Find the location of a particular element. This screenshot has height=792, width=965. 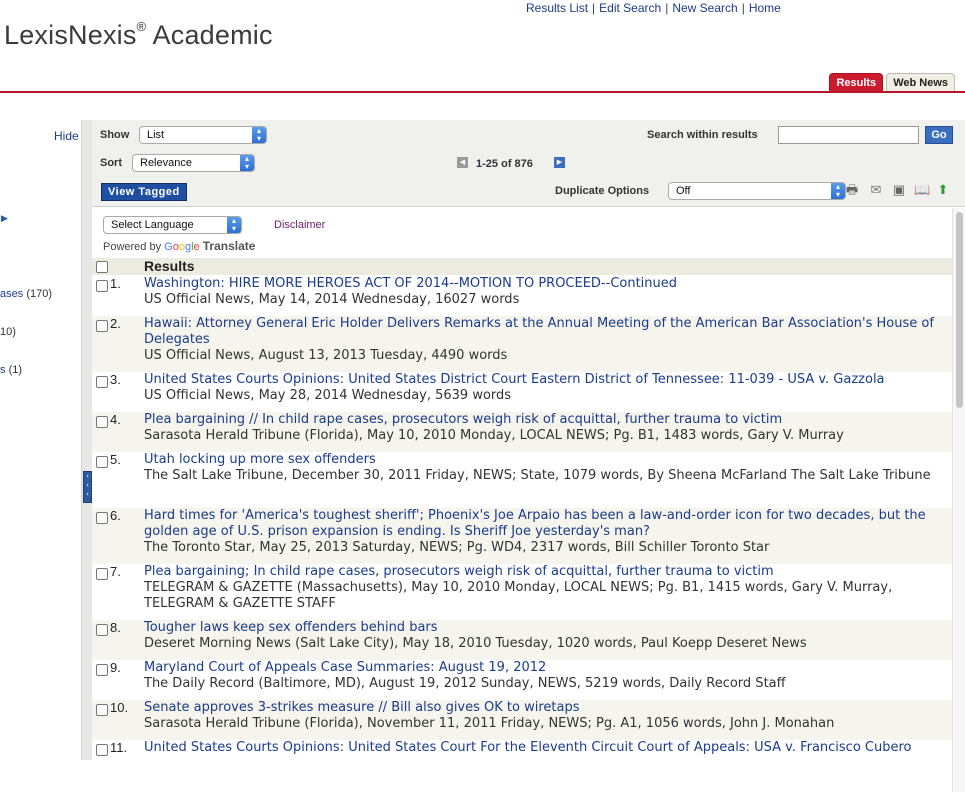

hide-sidebar-link: Hide is located at coordinates (66, 136).